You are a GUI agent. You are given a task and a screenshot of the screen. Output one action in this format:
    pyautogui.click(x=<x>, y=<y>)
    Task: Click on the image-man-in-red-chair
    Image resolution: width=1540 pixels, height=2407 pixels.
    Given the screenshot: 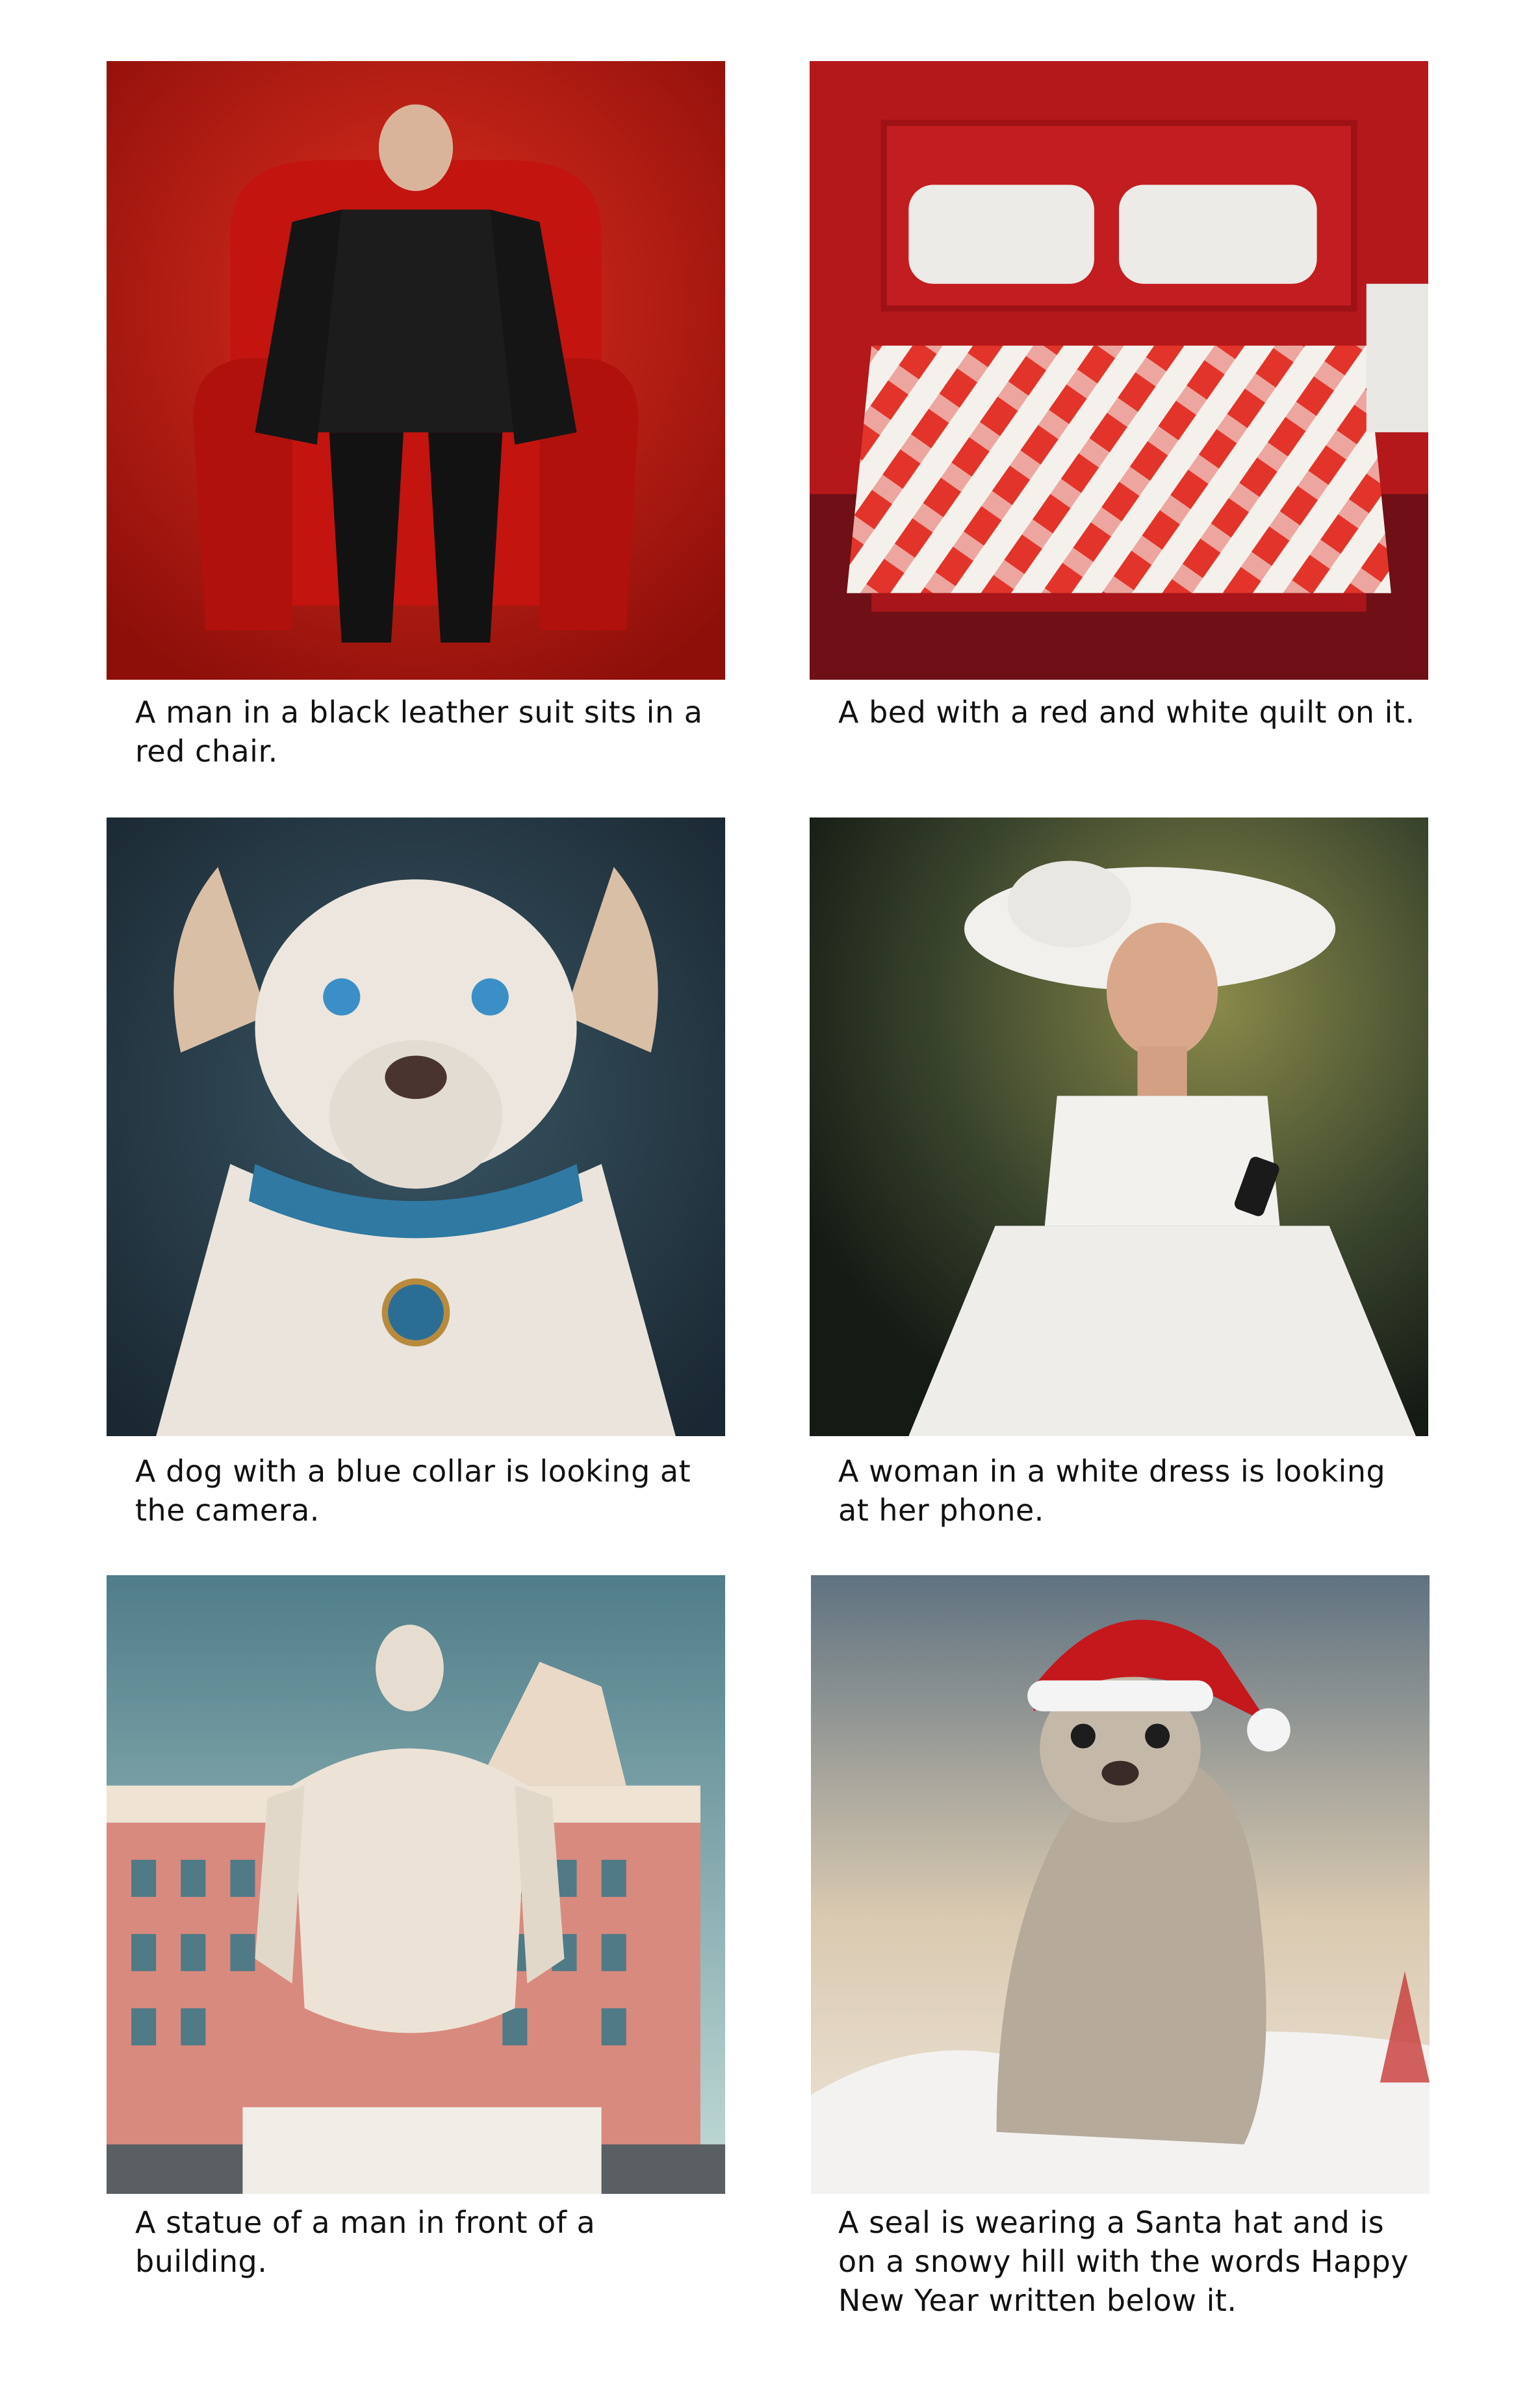 What is the action you would take?
    pyautogui.click(x=416, y=370)
    